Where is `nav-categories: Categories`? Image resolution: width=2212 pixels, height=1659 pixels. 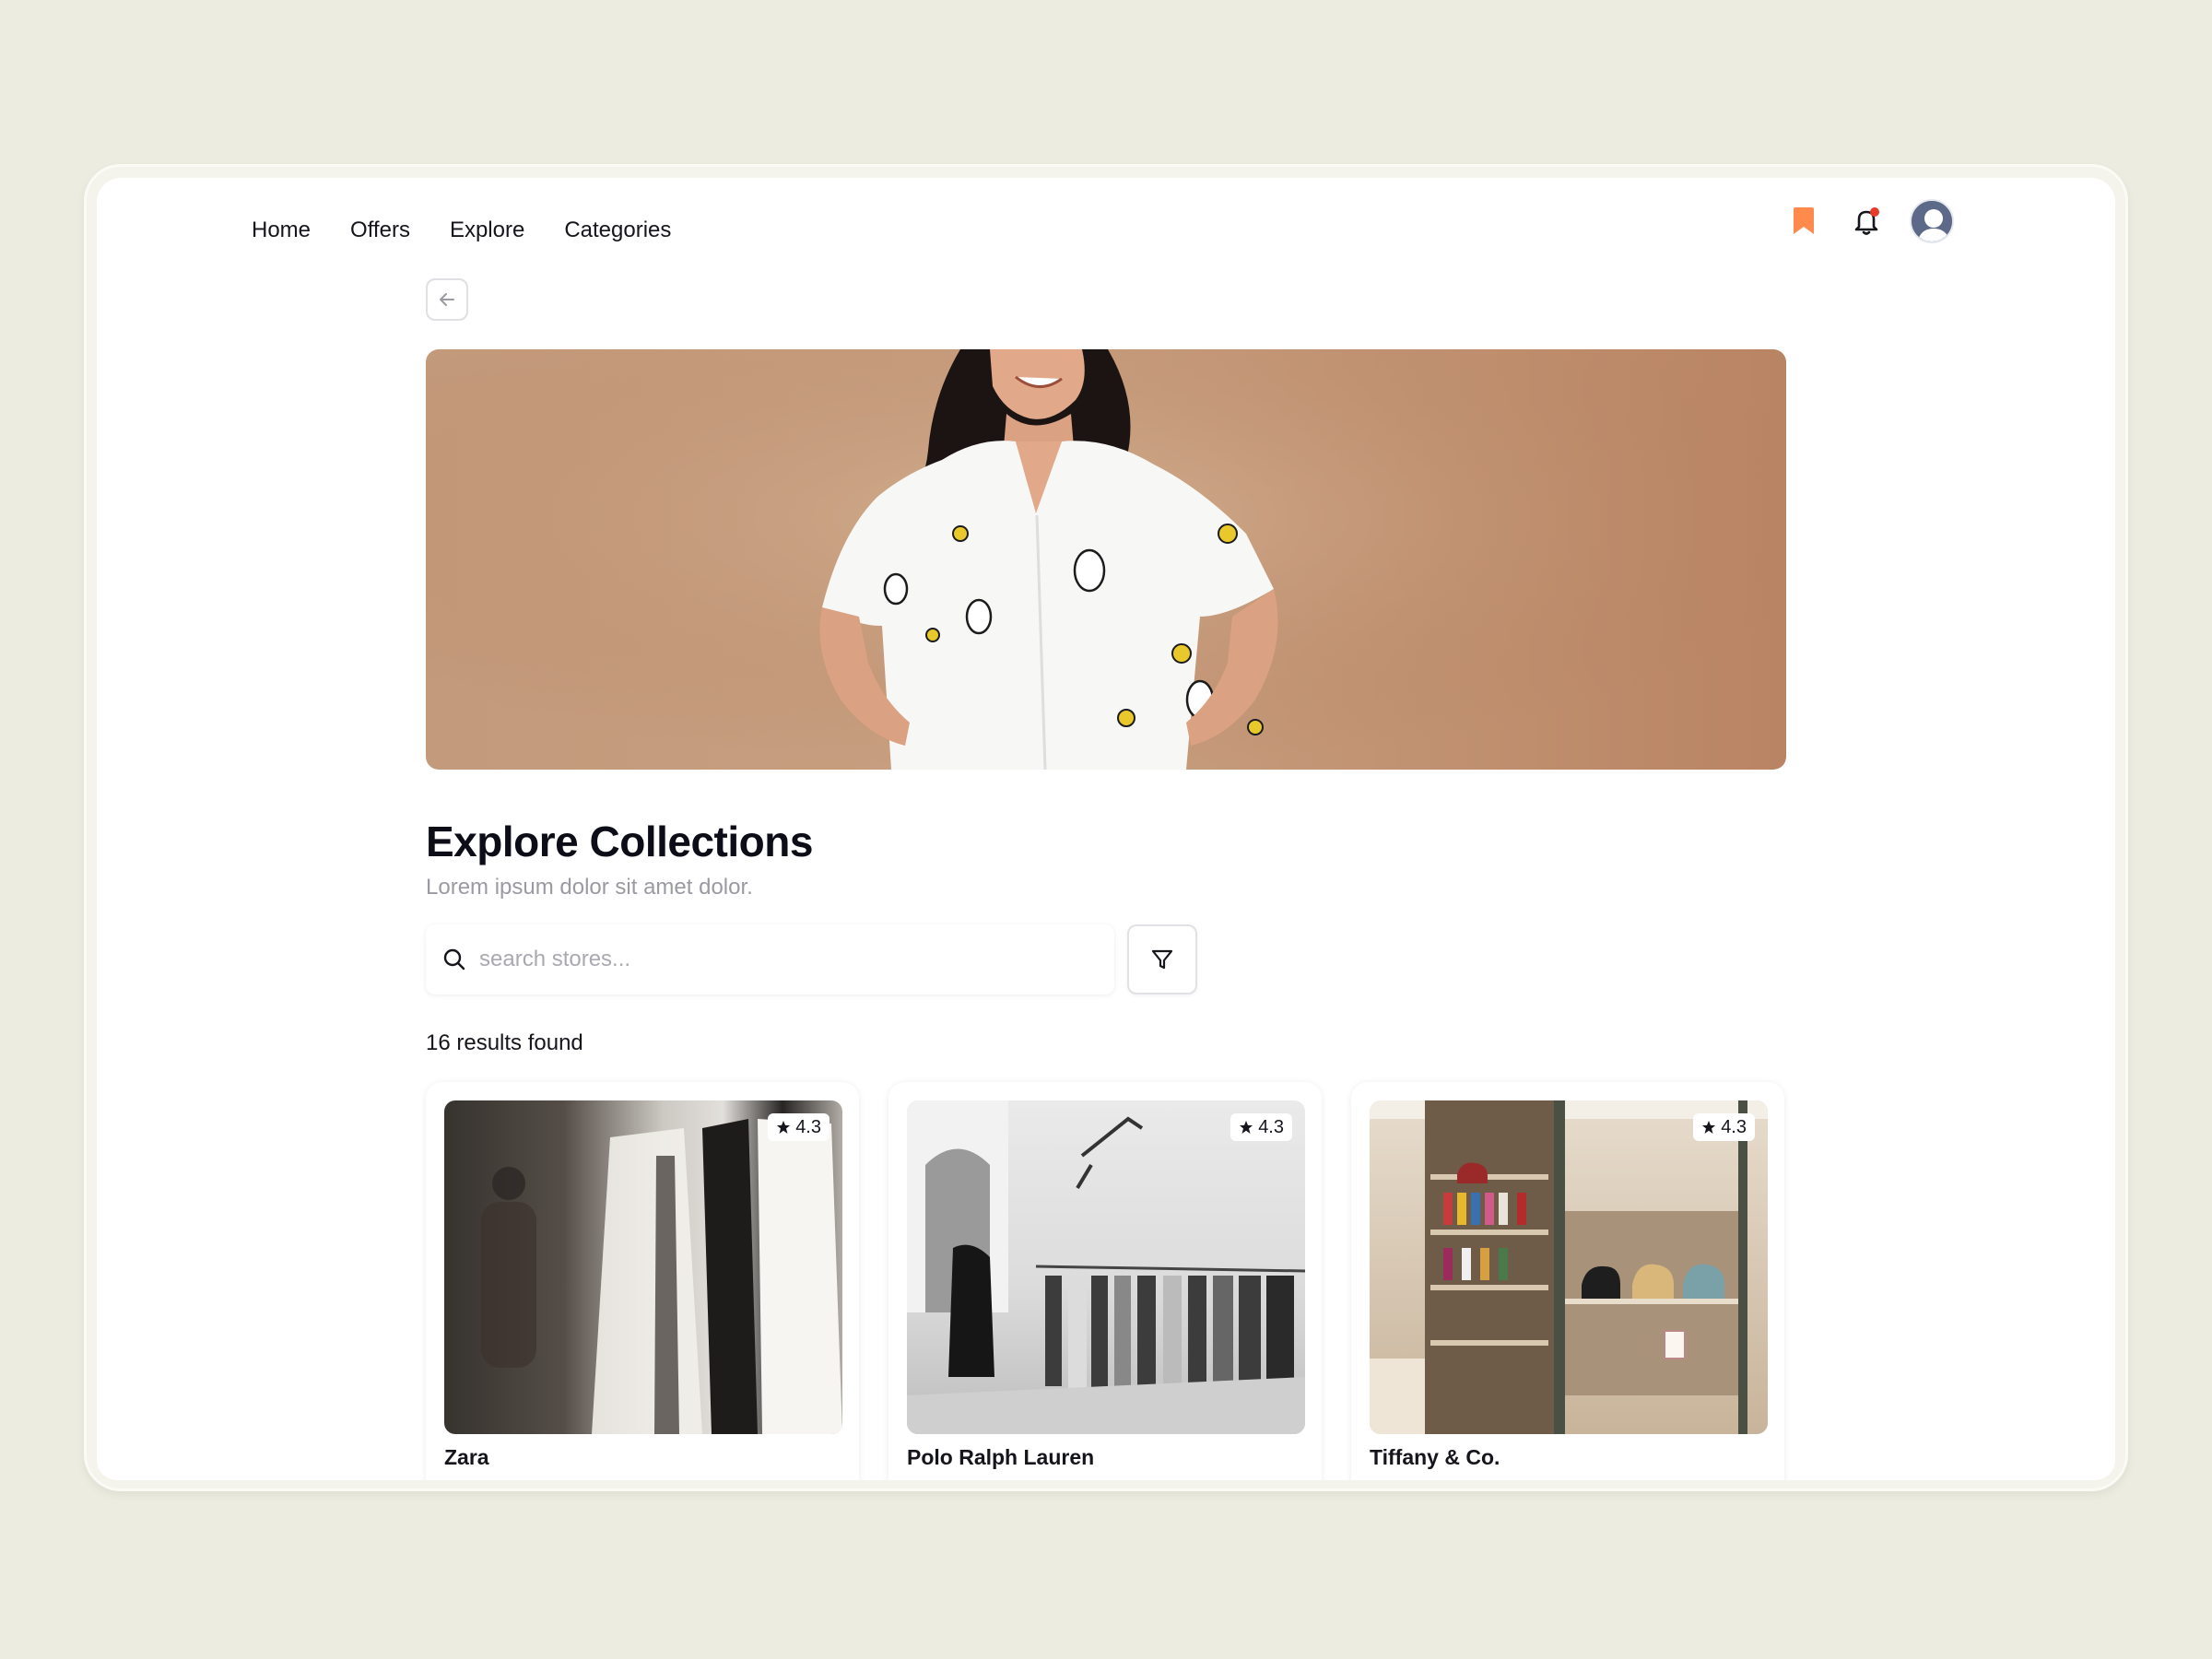 nav-categories: Categories is located at coordinates (617, 230).